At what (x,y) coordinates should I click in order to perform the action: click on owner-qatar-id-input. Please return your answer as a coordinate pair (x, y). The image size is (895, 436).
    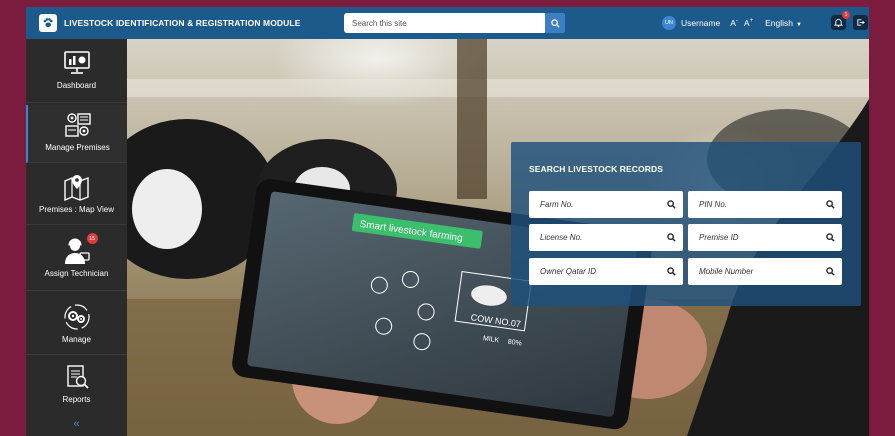
    Looking at the image, I should click on (594, 271).